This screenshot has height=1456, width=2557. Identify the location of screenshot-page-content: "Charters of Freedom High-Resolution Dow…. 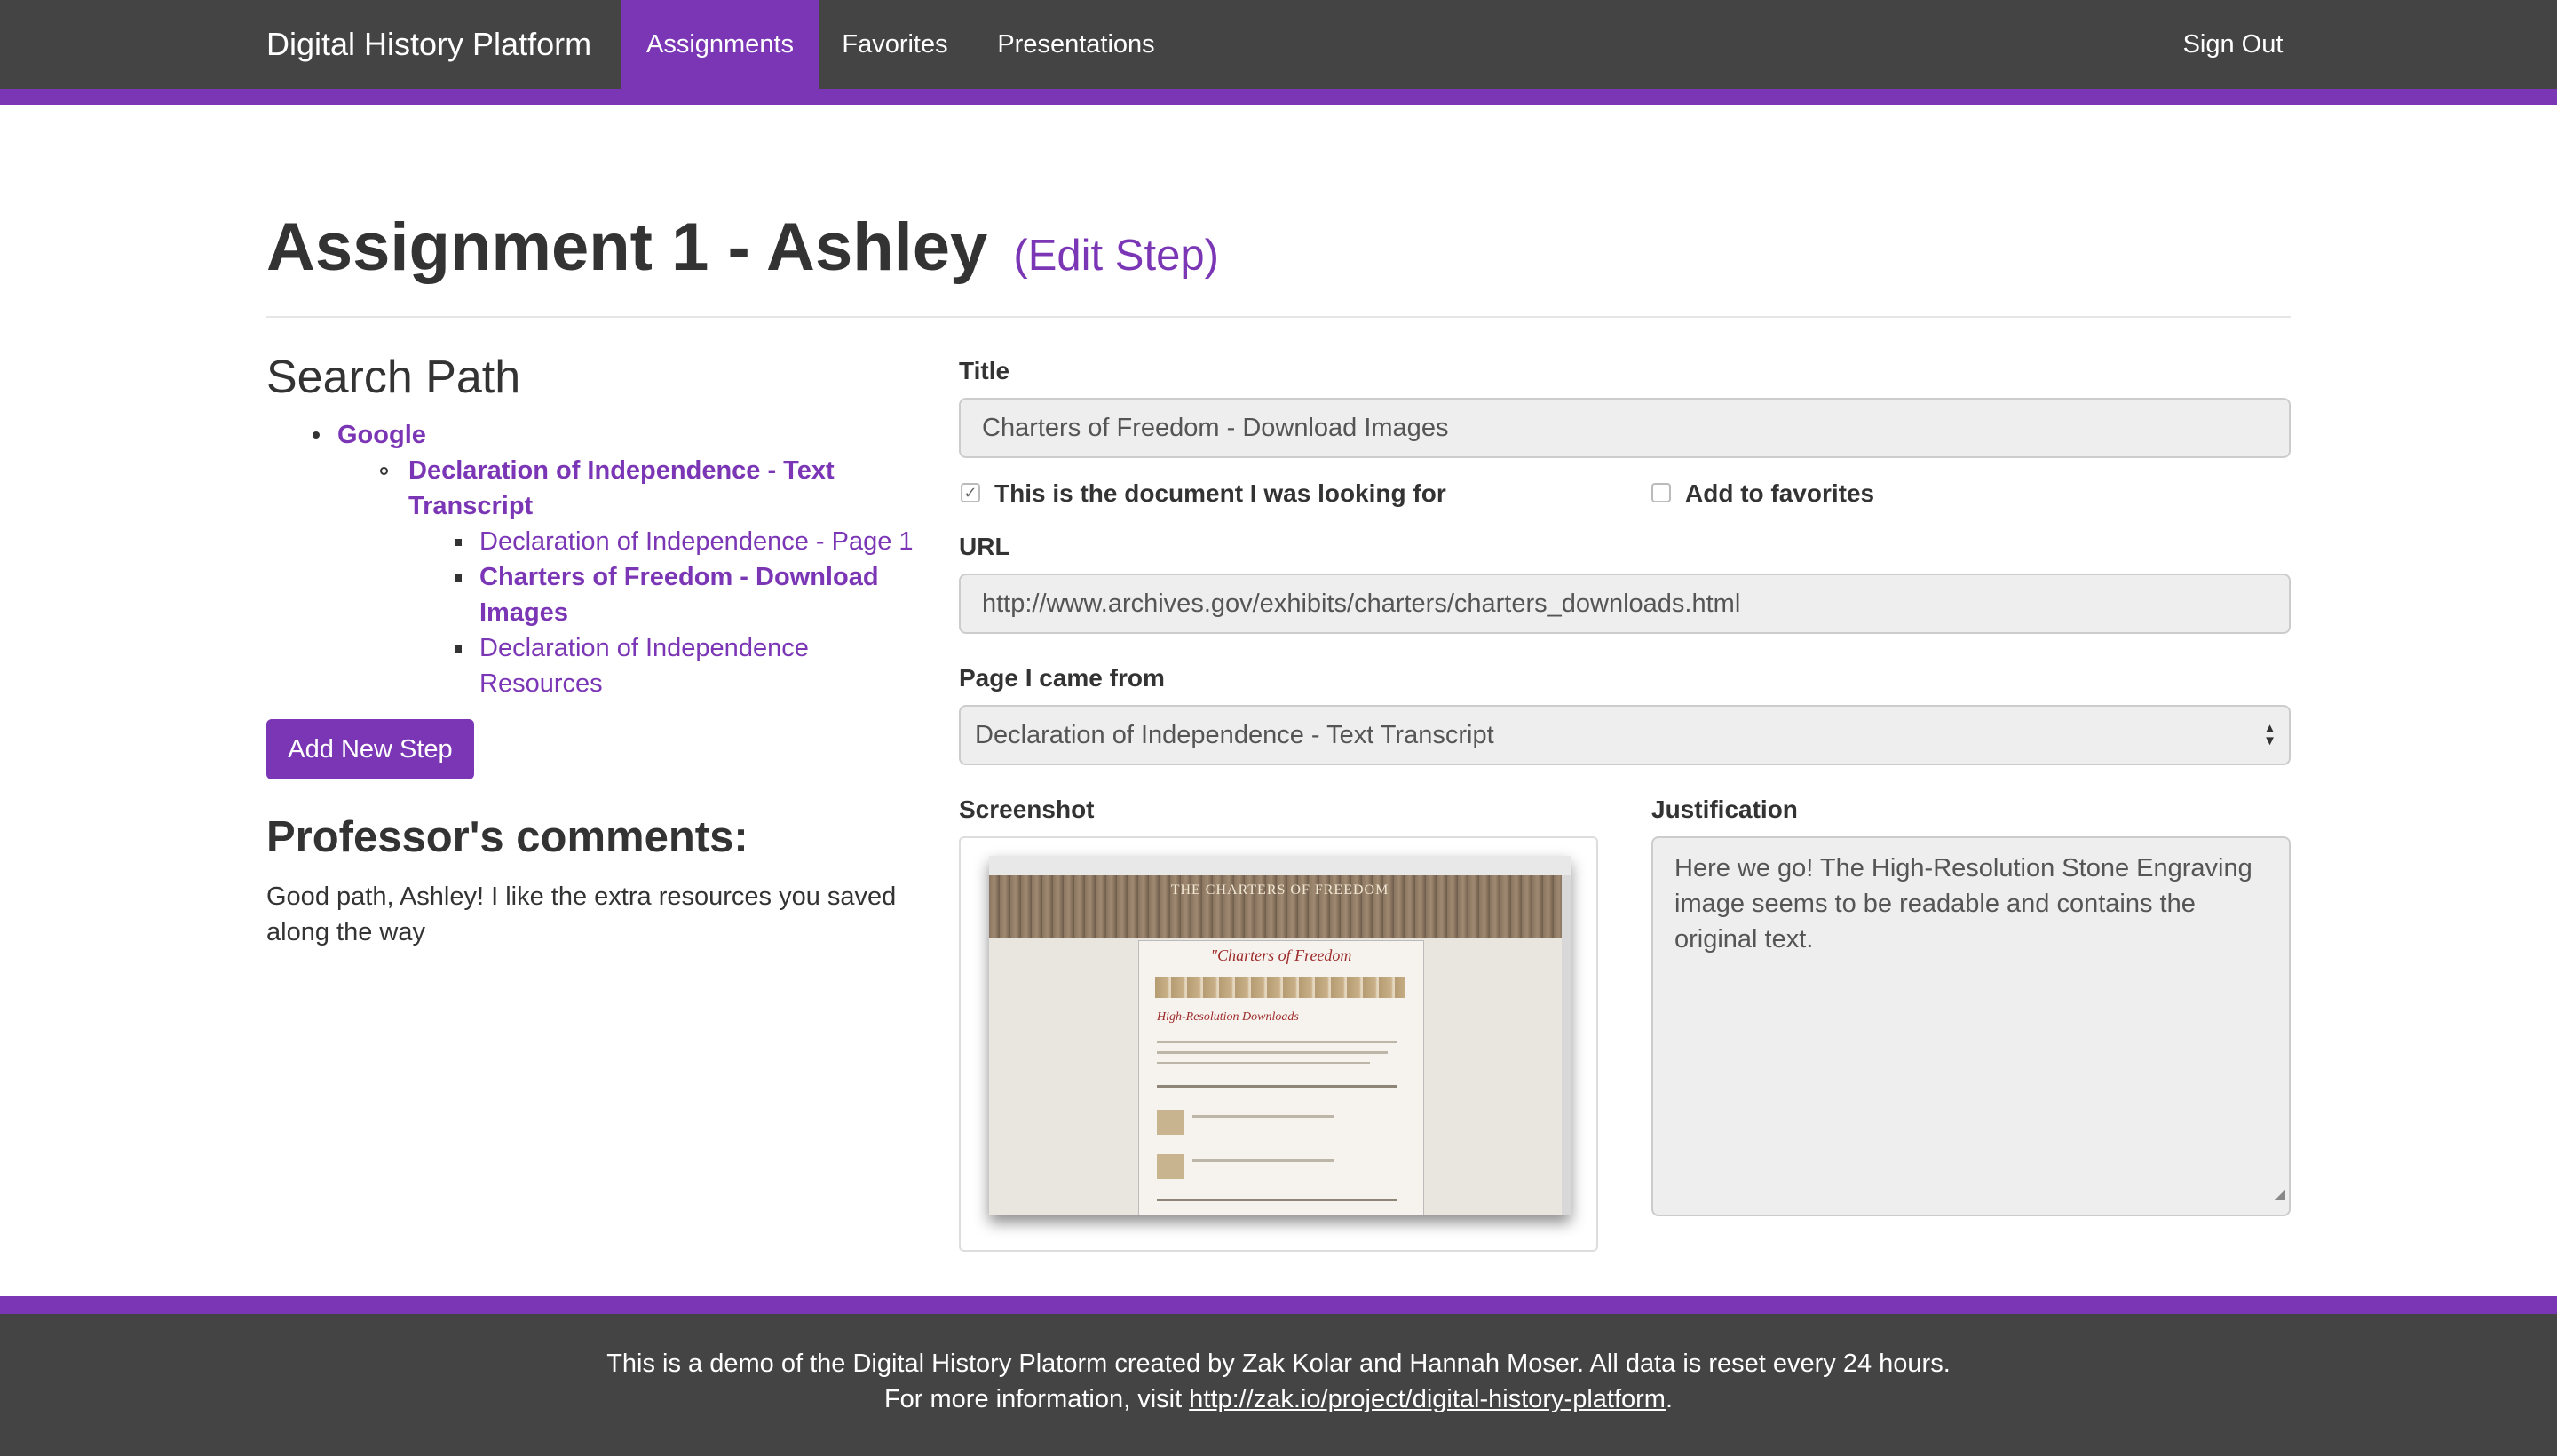
(1281, 1077).